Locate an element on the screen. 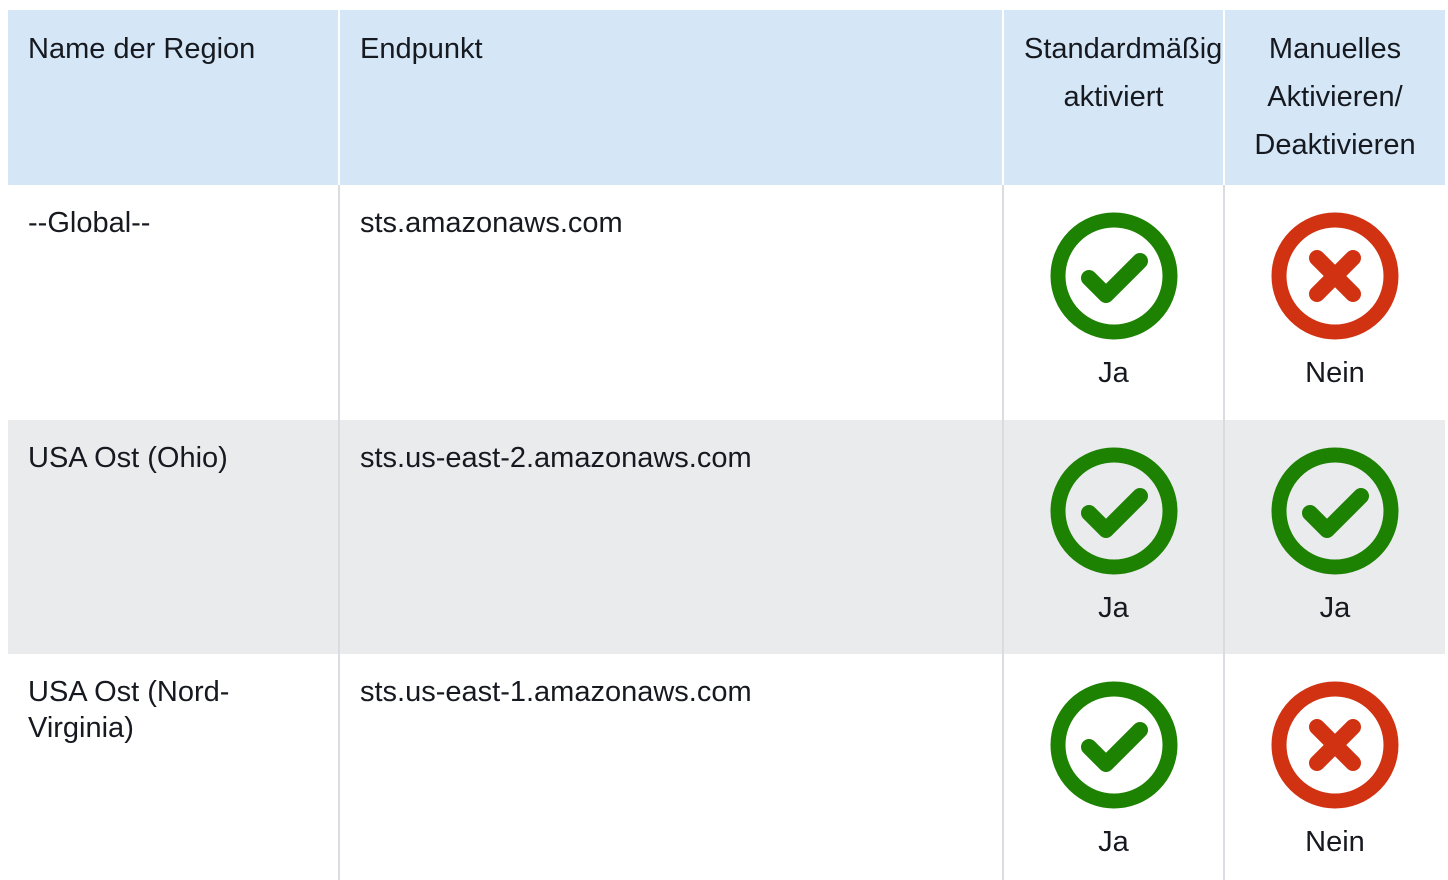 The image size is (1448, 880). endpoint-cell: sts.us-east-2.amazonaws.com is located at coordinates (670, 537).